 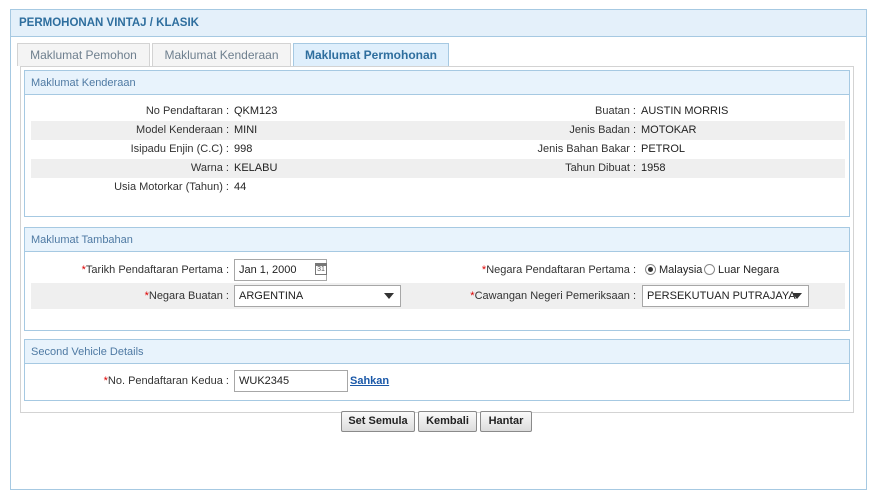 I want to click on colour-label: Warna :, so click(x=209, y=168).